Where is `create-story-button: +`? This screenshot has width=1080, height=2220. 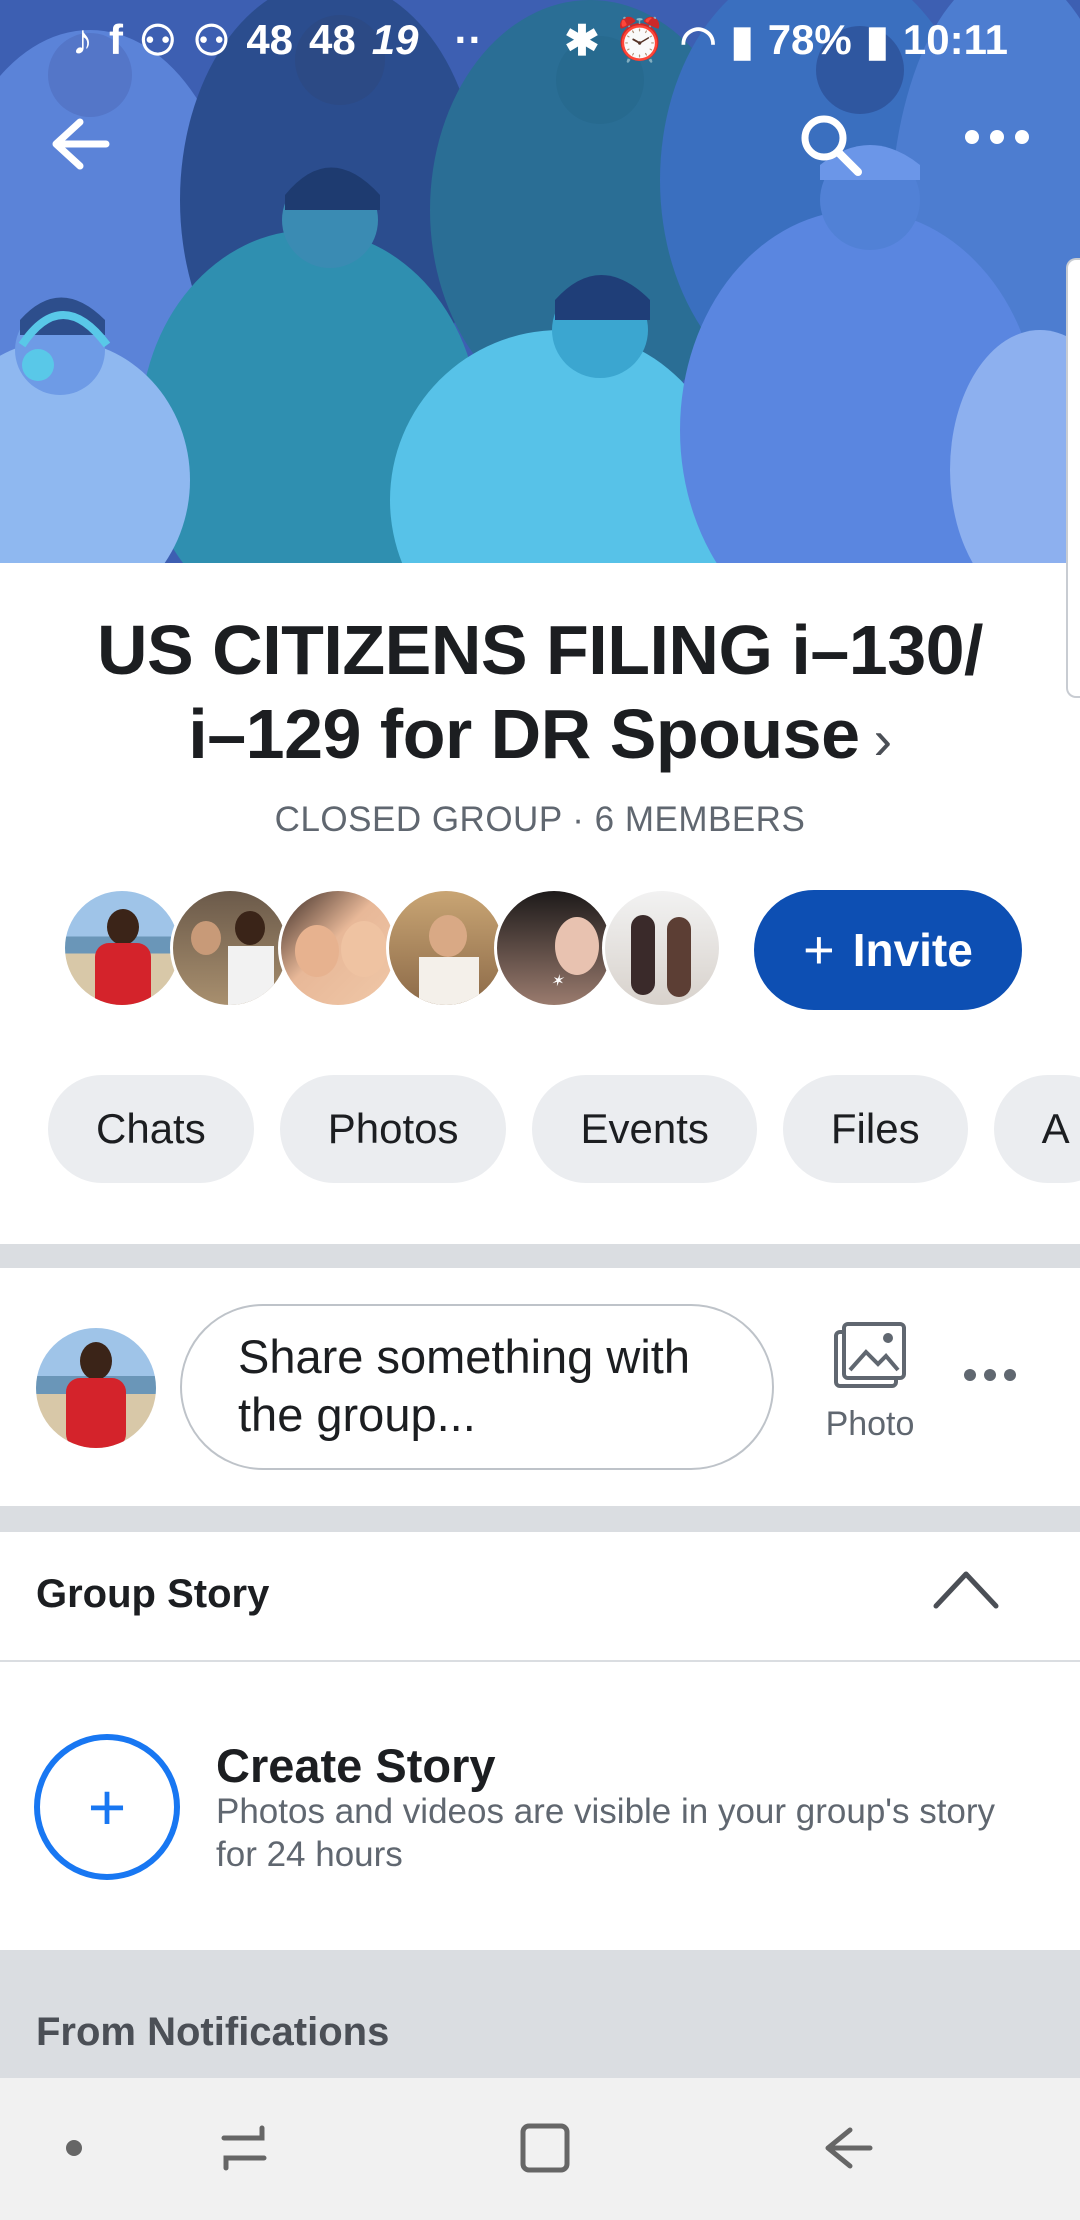
create-story-button: + is located at coordinates (107, 1807).